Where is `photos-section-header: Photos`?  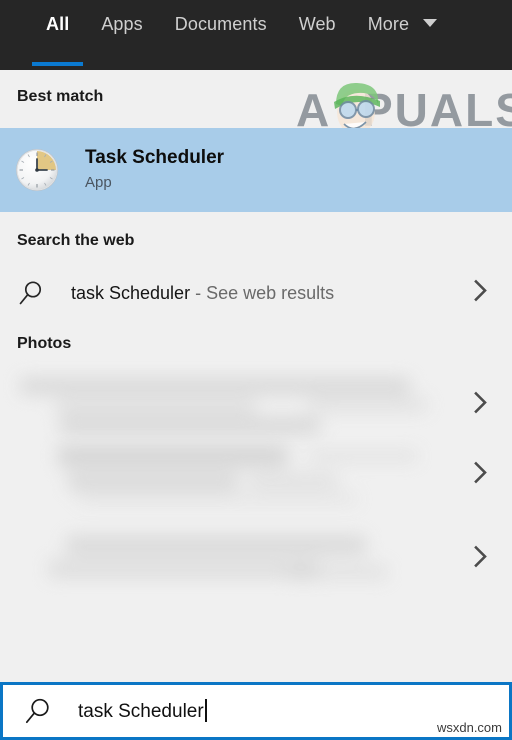
photos-section-header: Photos is located at coordinates (44, 343).